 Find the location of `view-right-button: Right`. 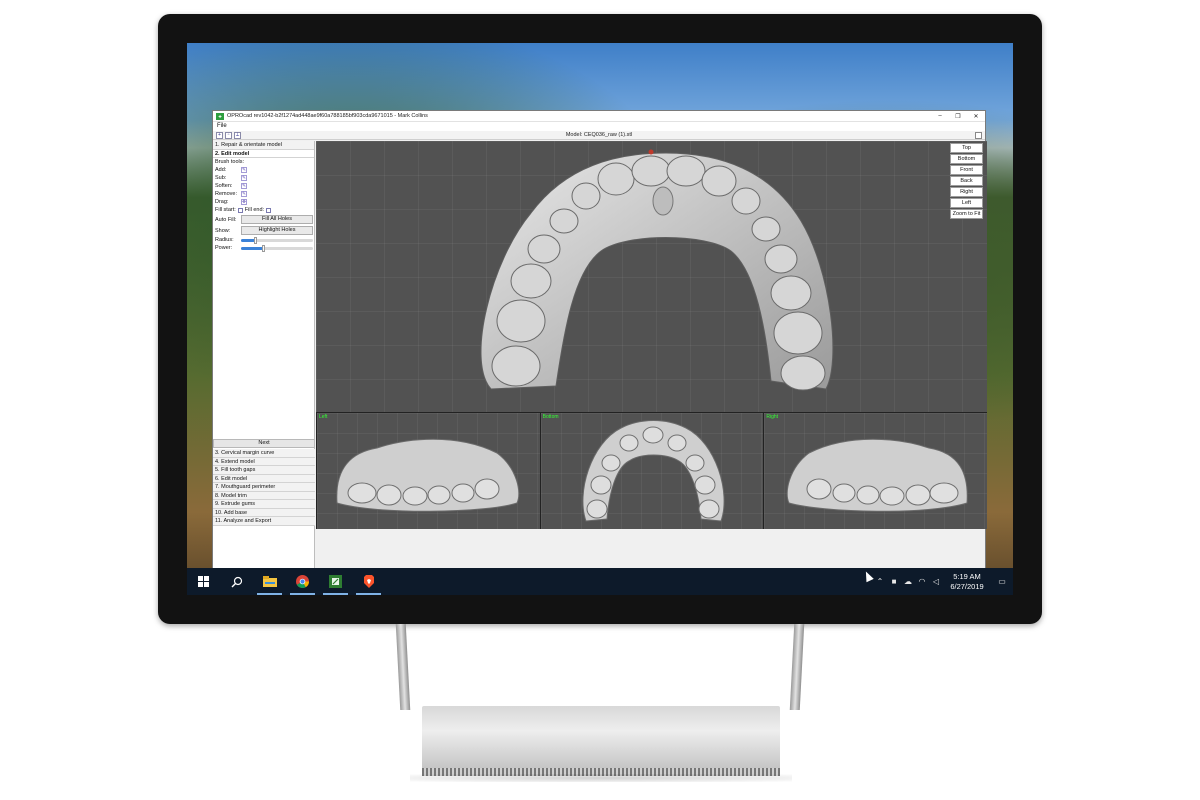

view-right-button: Right is located at coordinates (966, 192).